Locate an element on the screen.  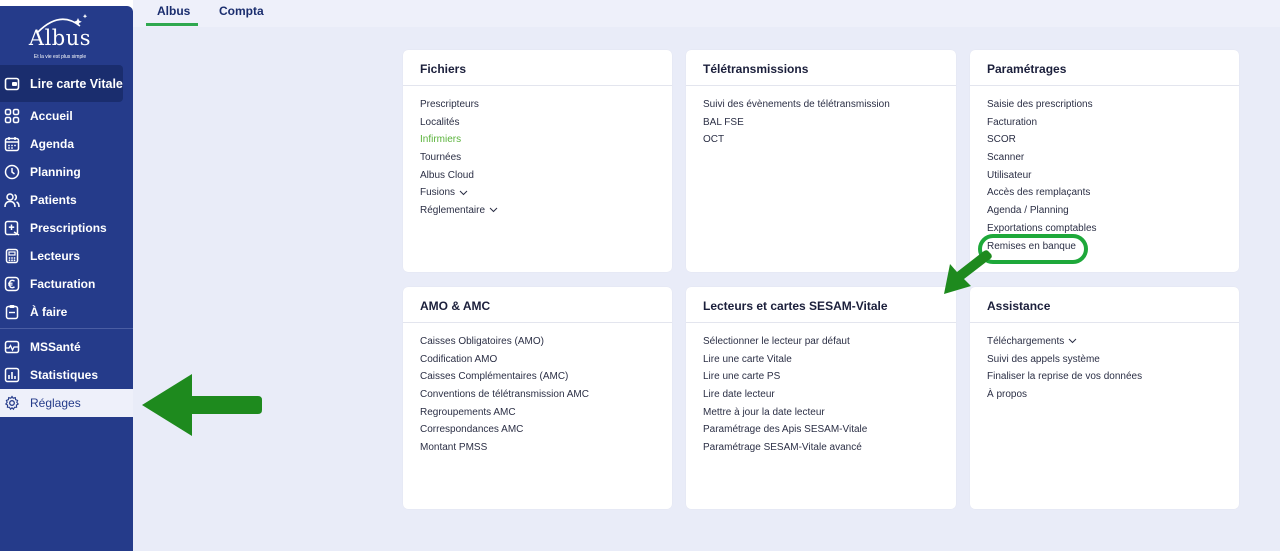
sidebar-item-reglages: Réglages is located at coordinates (66, 403).